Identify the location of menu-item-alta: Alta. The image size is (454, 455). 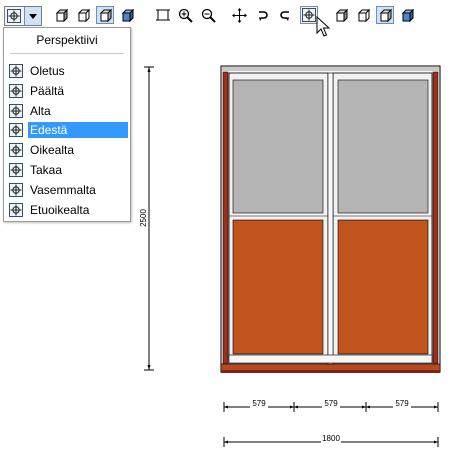
(67, 111).